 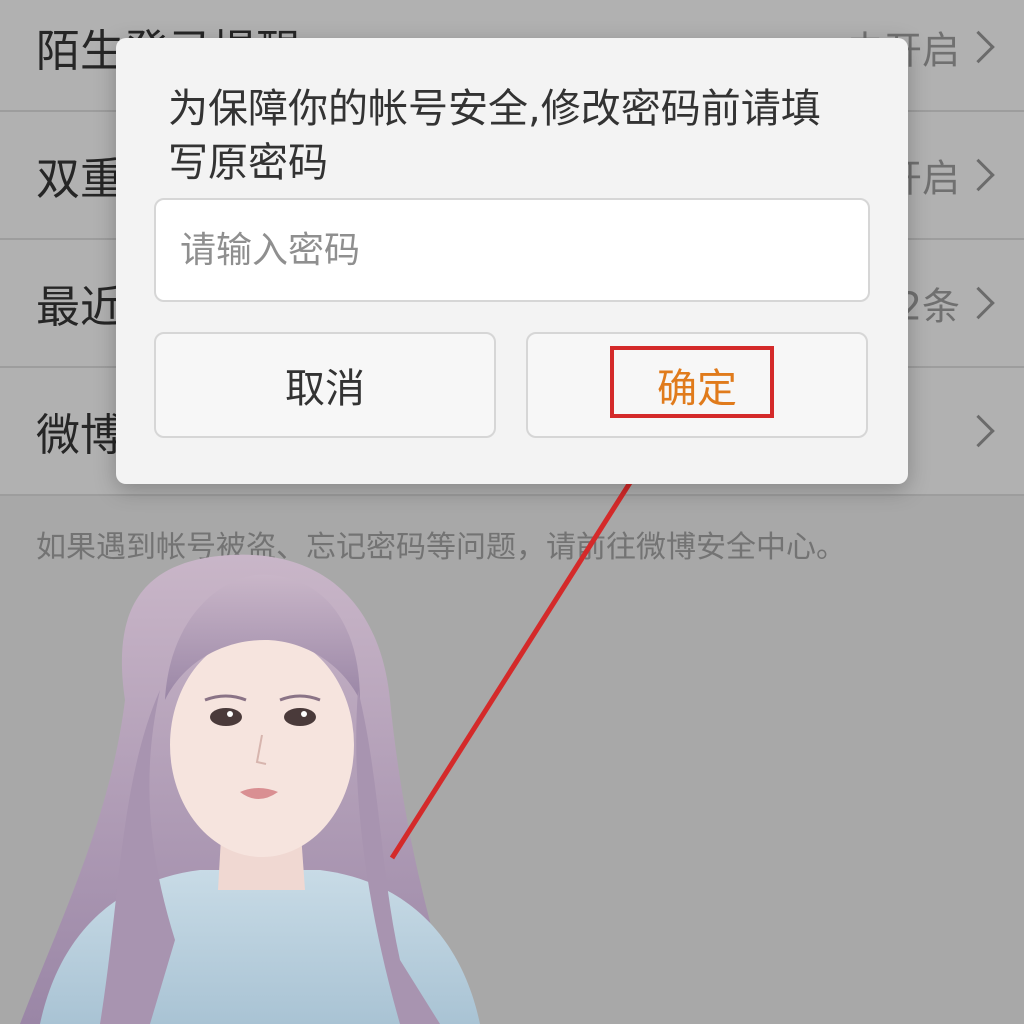 I want to click on password-input, so click(x=512, y=250).